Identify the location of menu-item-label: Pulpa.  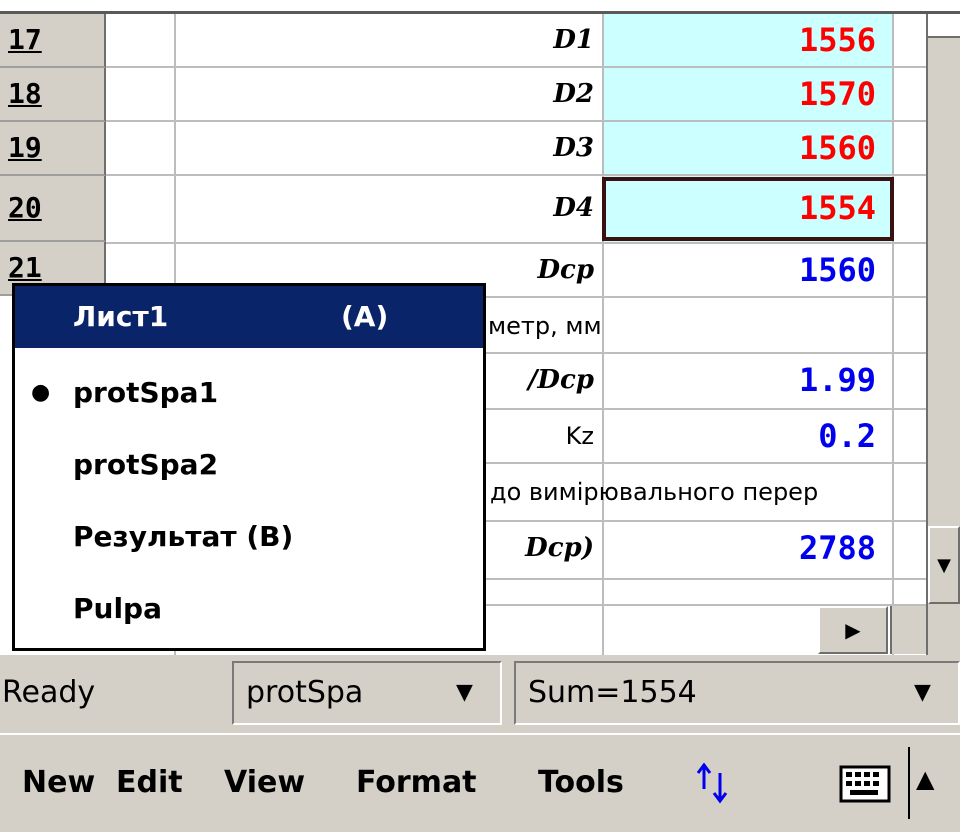
(117, 608).